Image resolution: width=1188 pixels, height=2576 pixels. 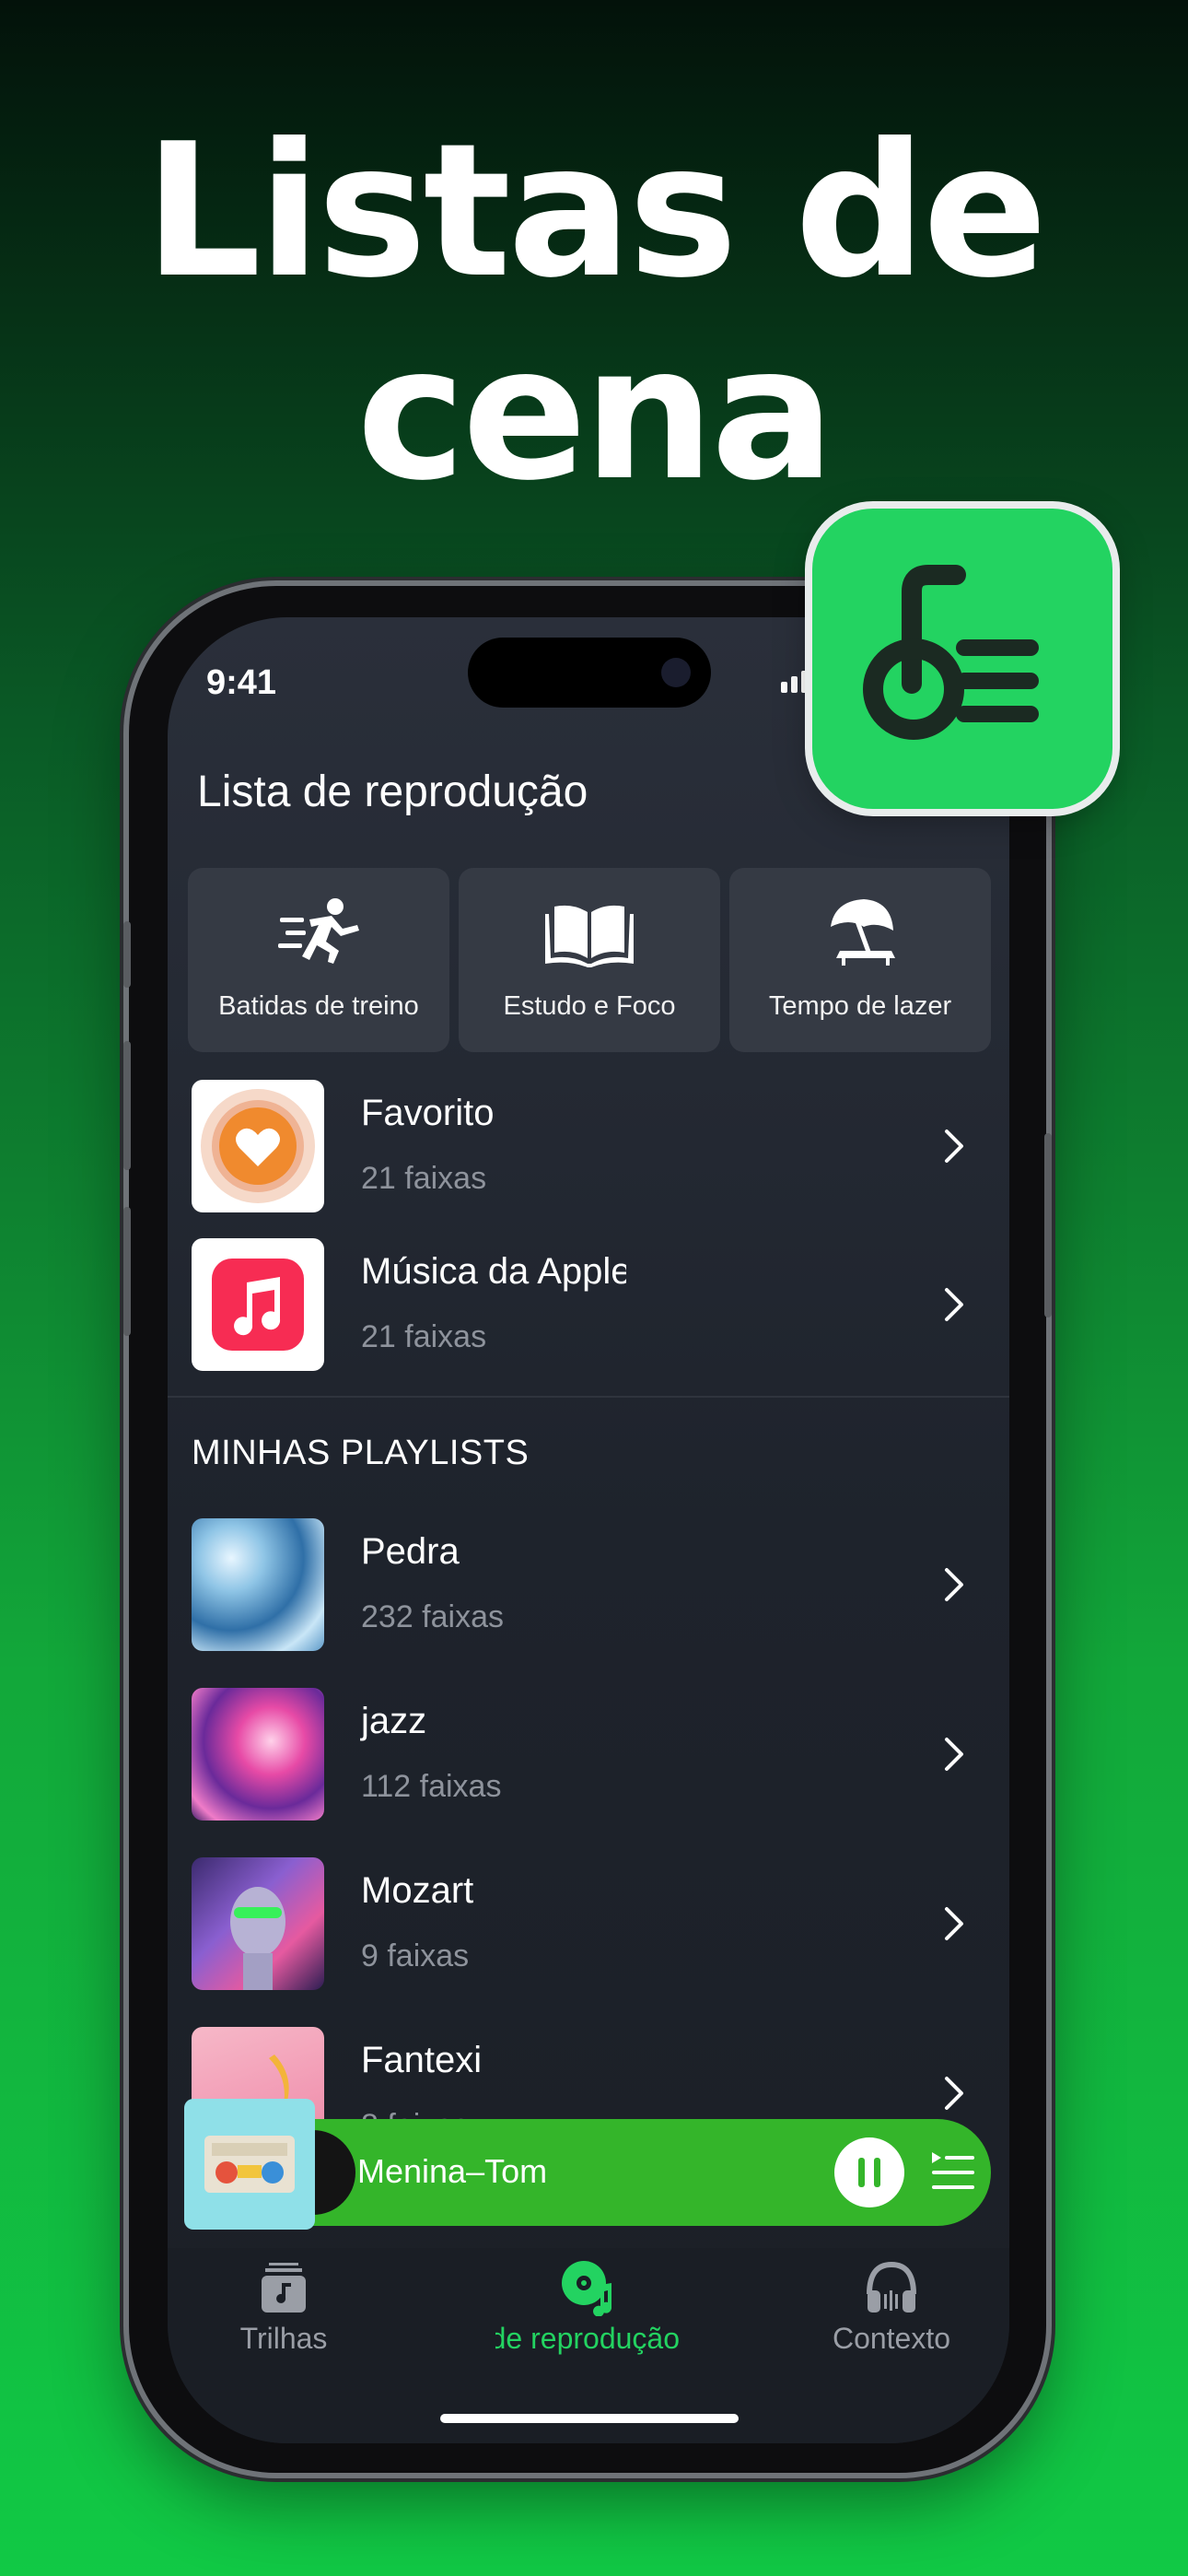 What do you see at coordinates (595, 211) in the screenshot?
I see `headline-line-1: Listas de` at bounding box center [595, 211].